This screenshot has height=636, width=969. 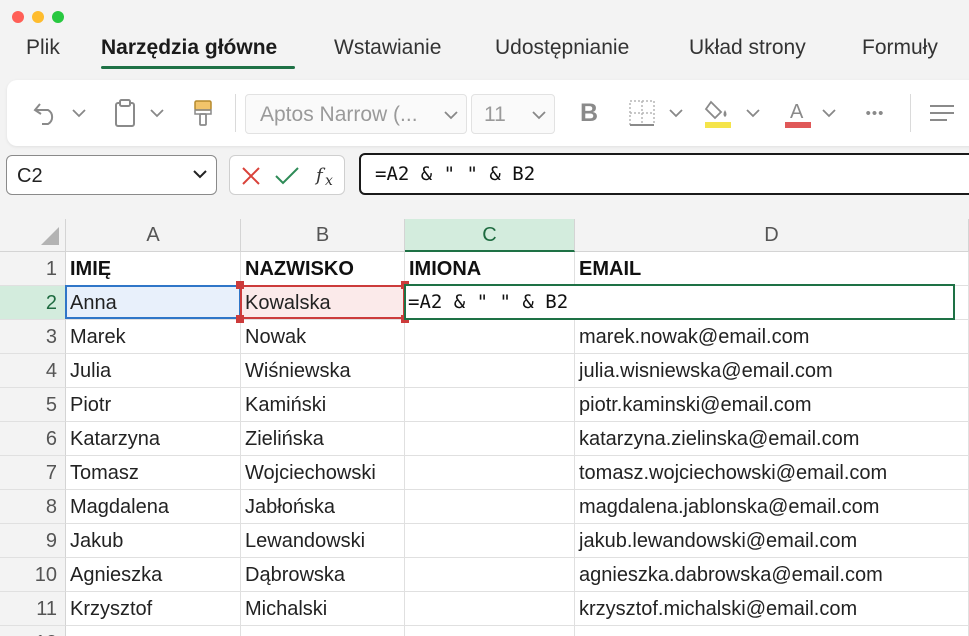 I want to click on cell-d12, so click(x=772, y=631).